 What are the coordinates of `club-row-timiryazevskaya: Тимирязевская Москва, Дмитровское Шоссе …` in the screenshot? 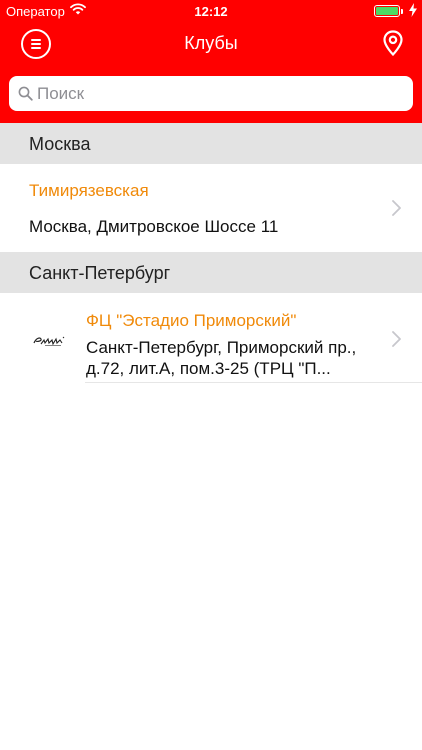 It's located at (211, 208).